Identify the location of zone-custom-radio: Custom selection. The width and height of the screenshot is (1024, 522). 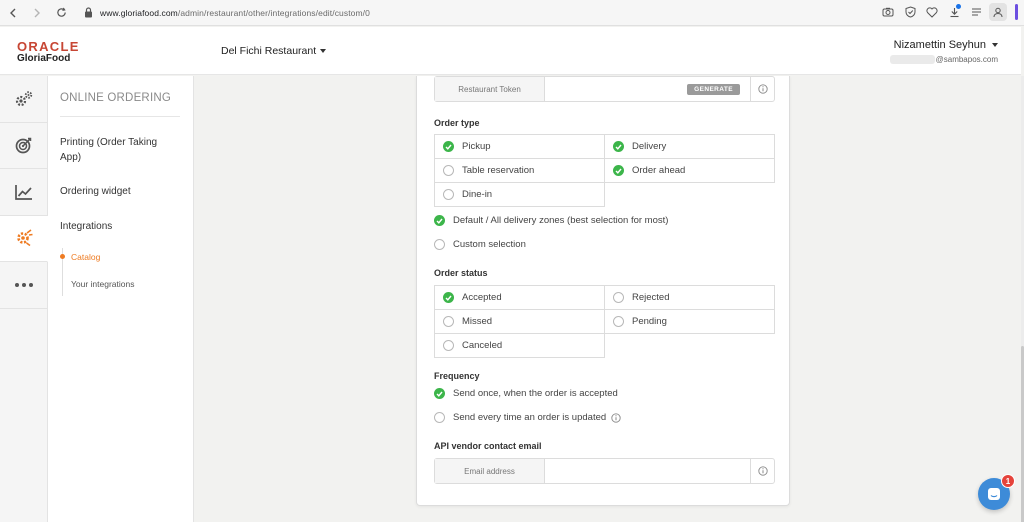
(480, 244).